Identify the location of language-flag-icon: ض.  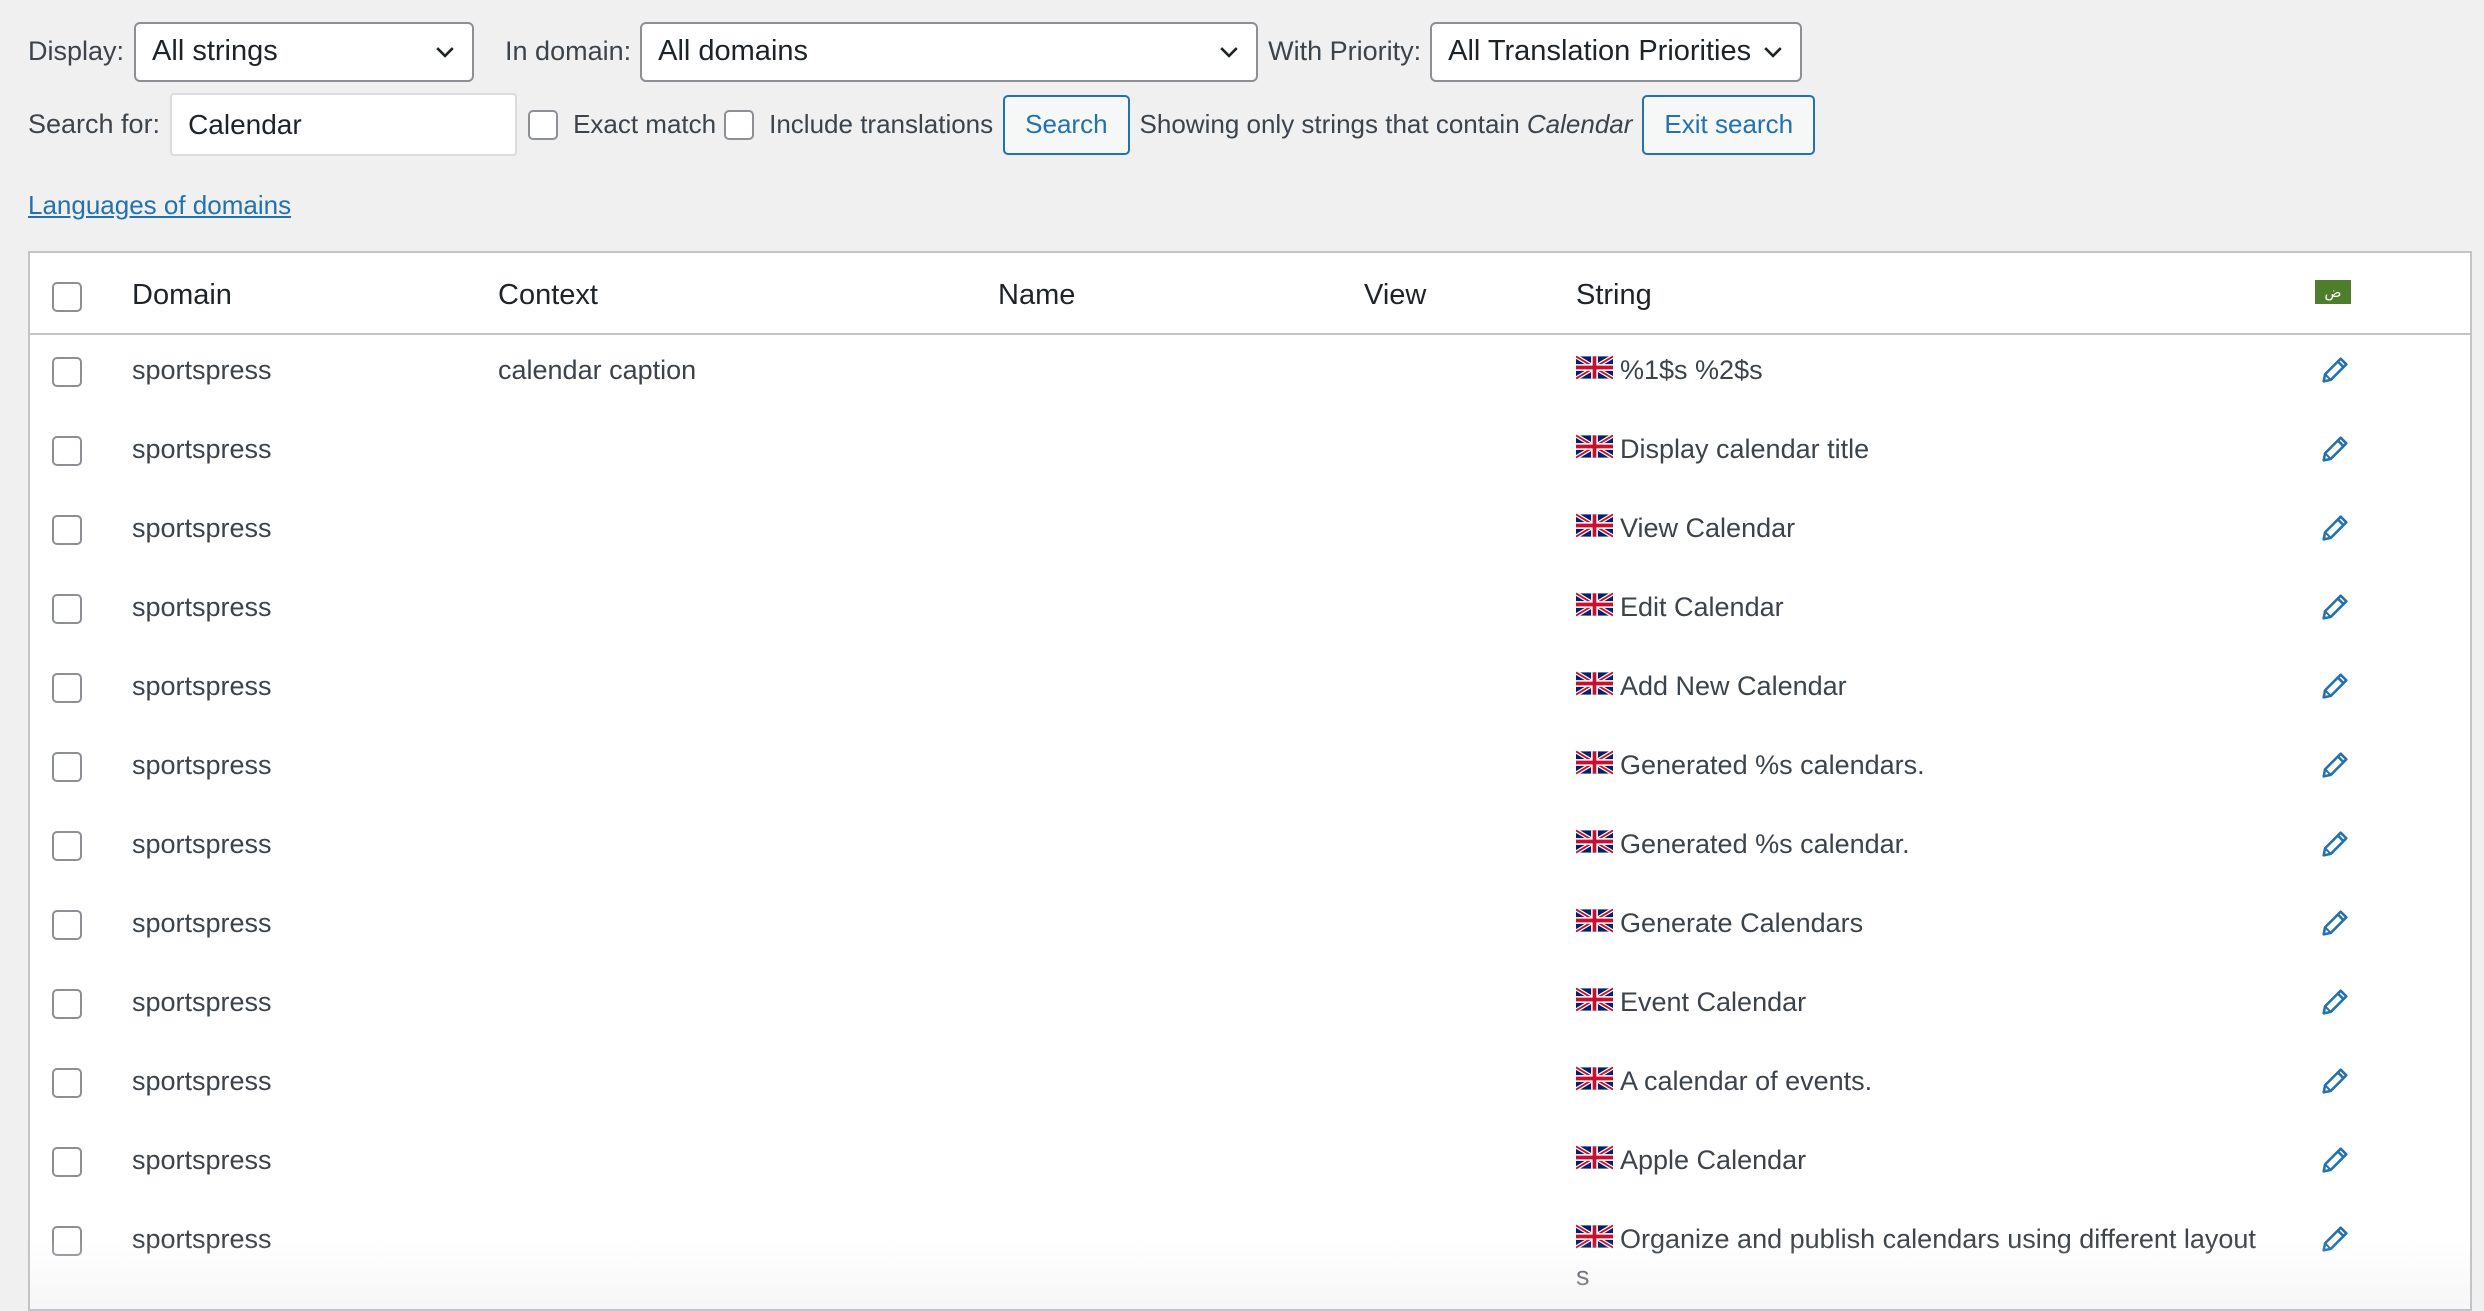
(2333, 292).